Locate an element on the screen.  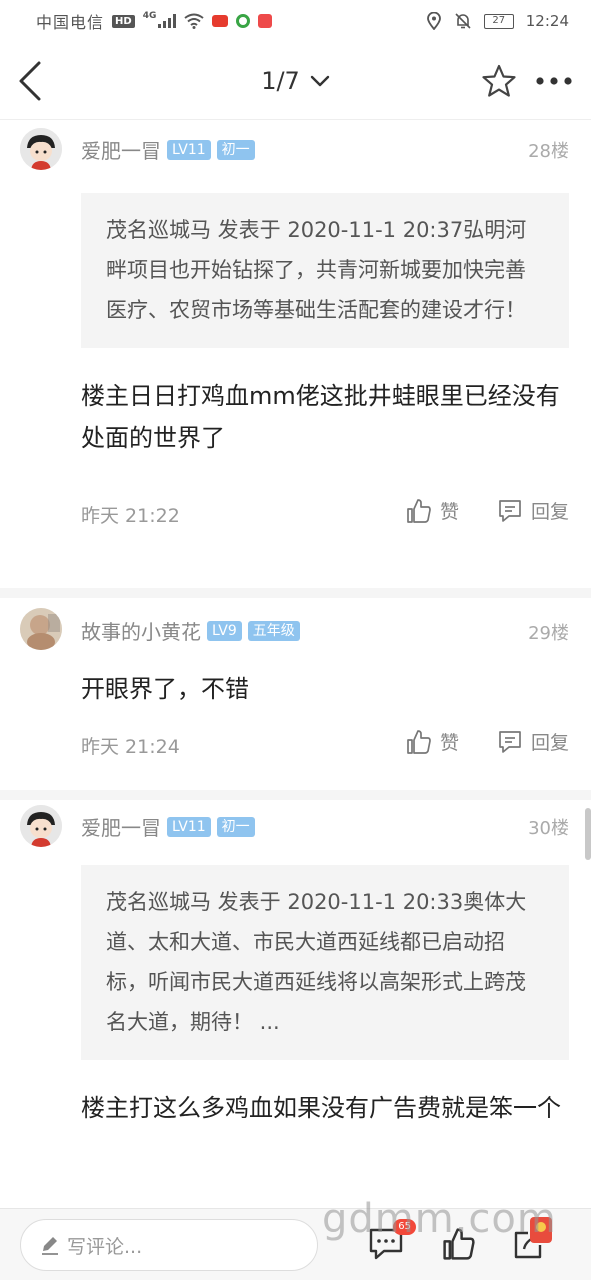
floor-number: 28楼 is located at coordinates (548, 151).